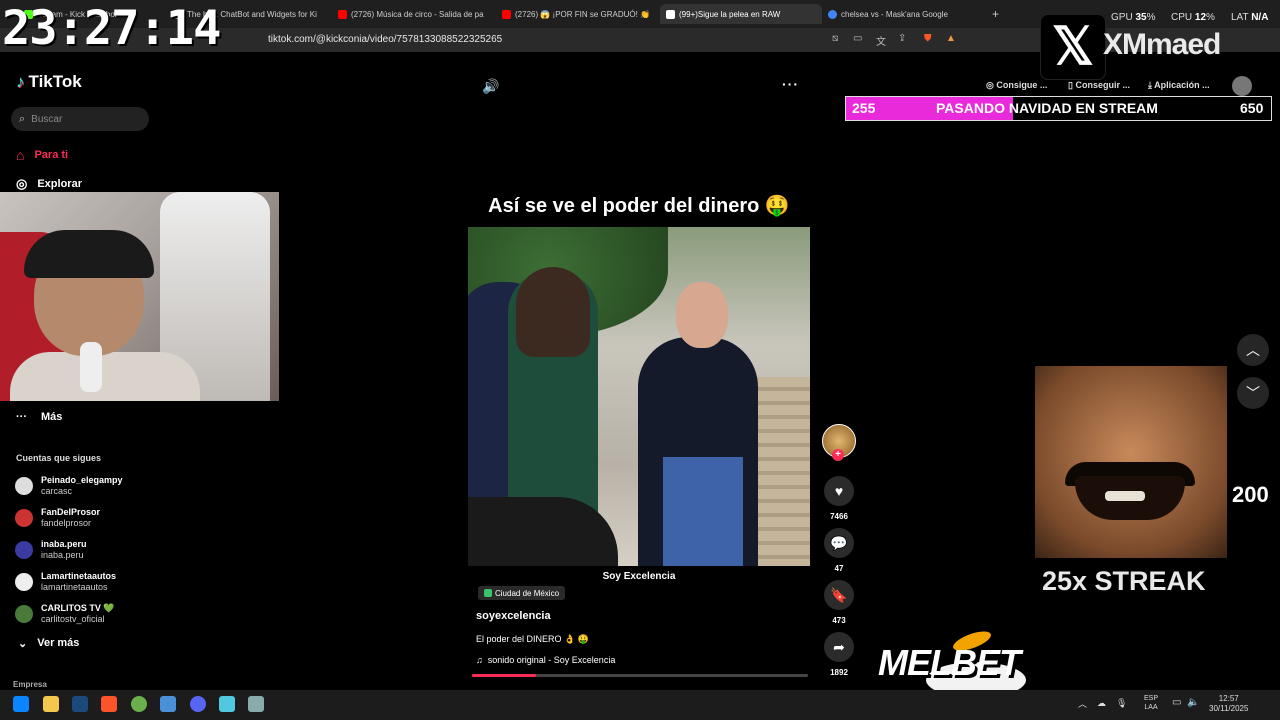 This screenshot has width=1280, height=720. What do you see at coordinates (839, 602) in the screenshot?
I see `save-button: 🔖 473` at bounding box center [839, 602].